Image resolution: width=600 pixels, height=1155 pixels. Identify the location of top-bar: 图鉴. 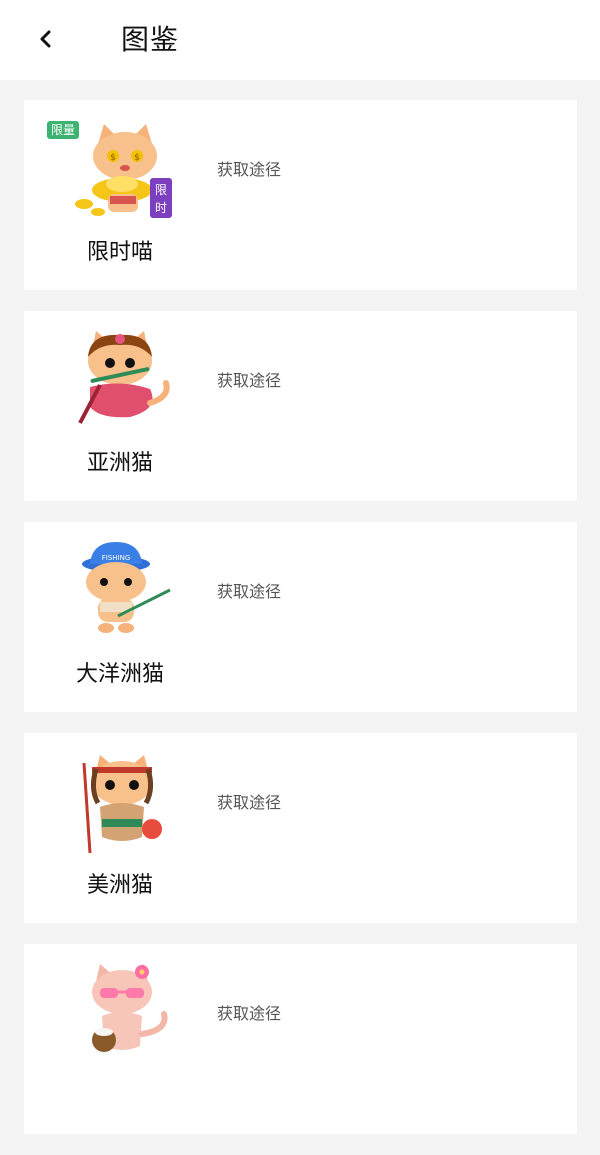
(300, 40).